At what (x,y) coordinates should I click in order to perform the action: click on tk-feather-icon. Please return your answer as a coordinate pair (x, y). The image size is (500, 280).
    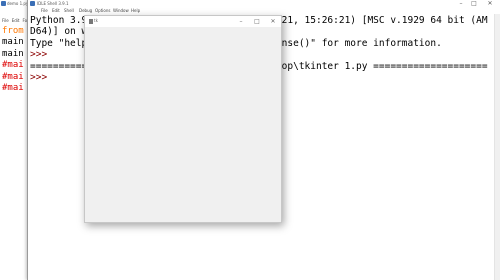
    Looking at the image, I should click on (91, 21).